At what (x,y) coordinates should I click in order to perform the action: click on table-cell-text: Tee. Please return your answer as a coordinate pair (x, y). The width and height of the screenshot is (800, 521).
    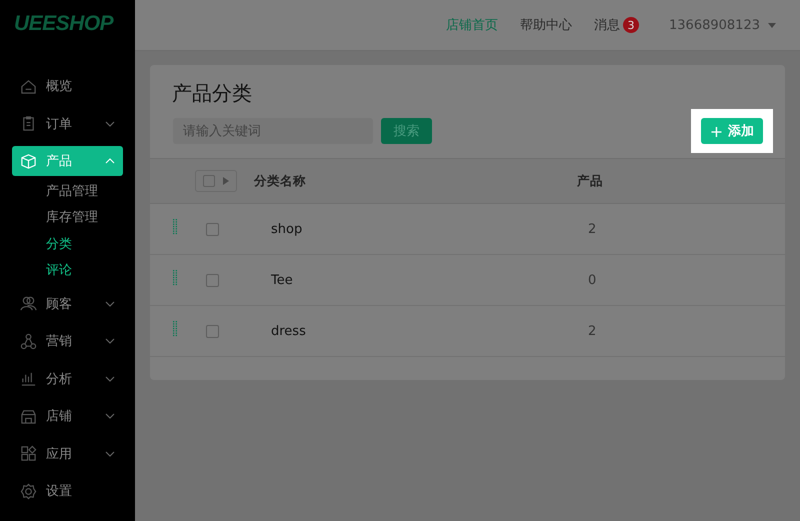
    Looking at the image, I should click on (282, 280).